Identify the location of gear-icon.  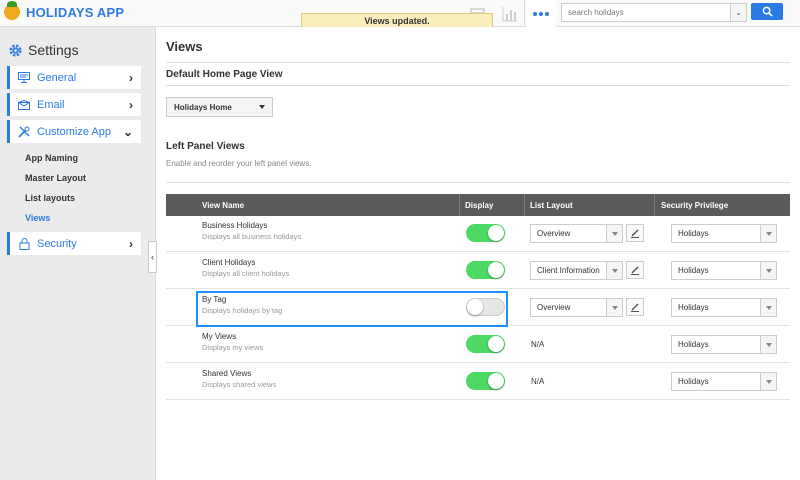
(15, 50).